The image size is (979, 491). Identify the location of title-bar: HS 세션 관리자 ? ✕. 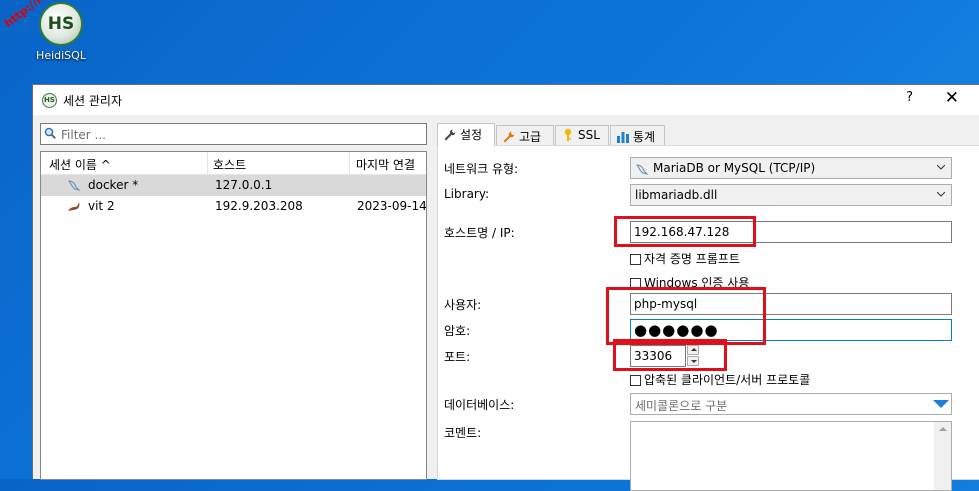
(506, 100).